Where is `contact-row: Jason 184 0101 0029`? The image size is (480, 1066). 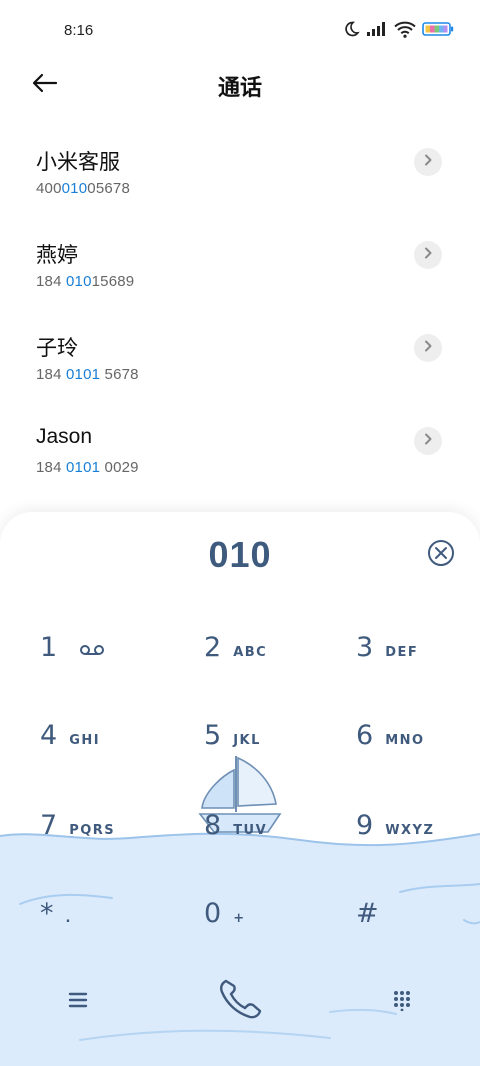
contact-row: Jason 184 0101 0029 is located at coordinates (240, 455).